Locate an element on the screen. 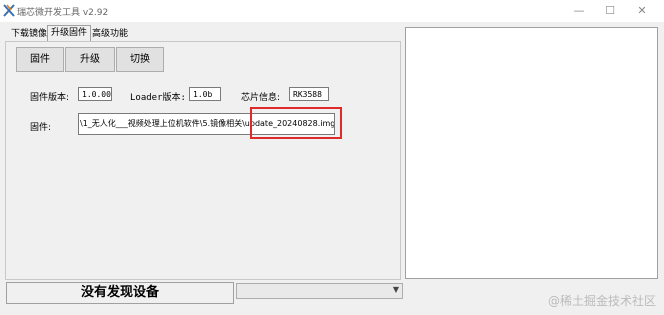 The image size is (664, 315). loader-version-field: 1.0b is located at coordinates (205, 94).